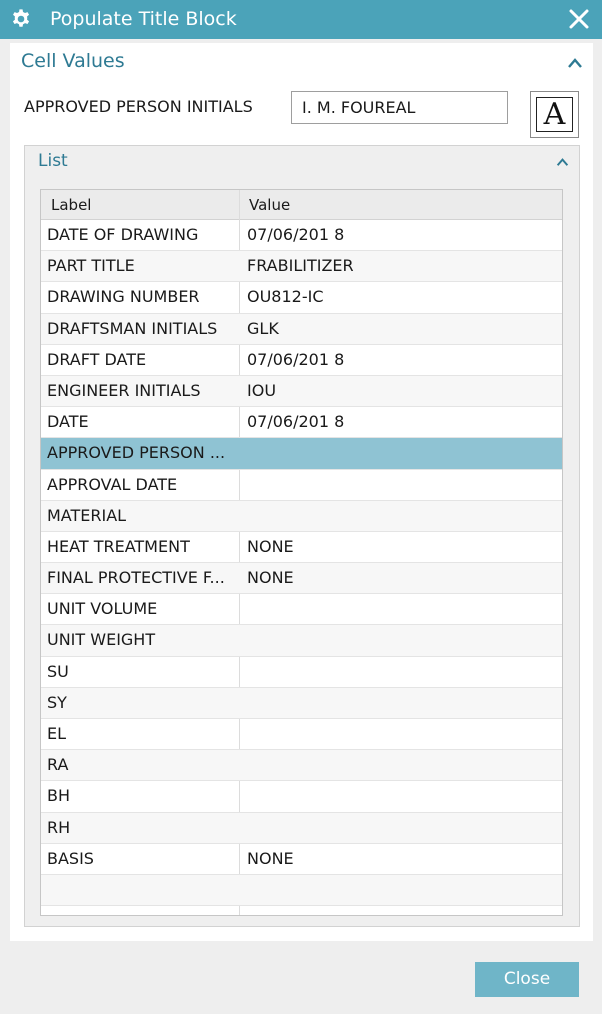 Image resolution: width=602 pixels, height=1014 pixels. Describe the element at coordinates (57, 702) in the screenshot. I see `row-label: SY` at that location.